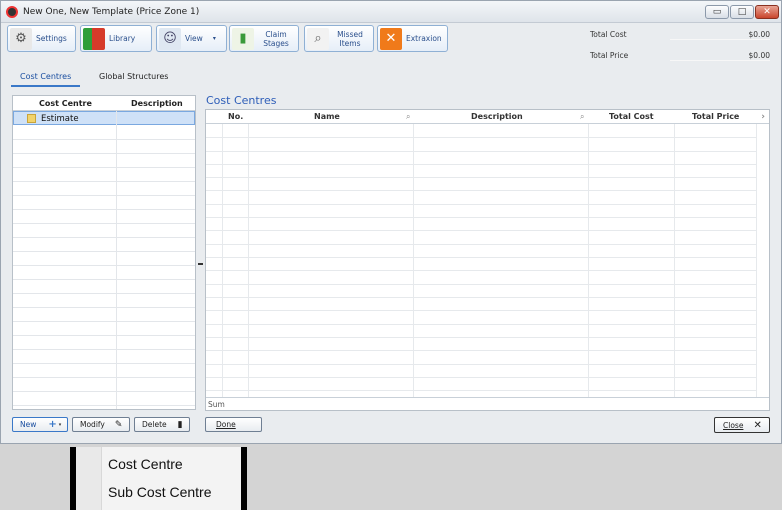 This screenshot has width=782, height=510. I want to click on filter-name-icon: ⌕, so click(408, 117).